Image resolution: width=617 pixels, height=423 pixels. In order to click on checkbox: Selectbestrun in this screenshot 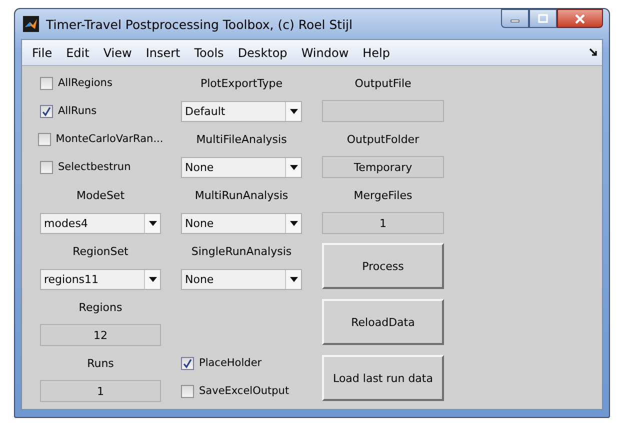, I will do `click(85, 167)`.